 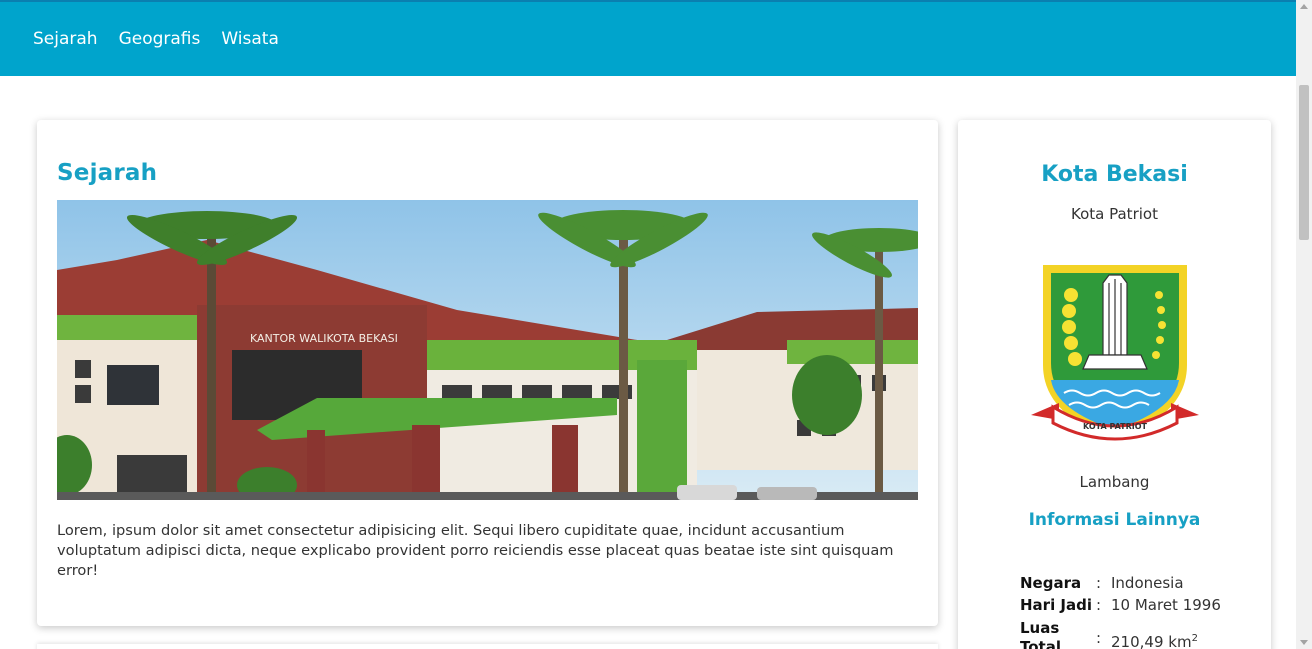 I want to click on city-title: Kota Bekasi, so click(x=1114, y=174).